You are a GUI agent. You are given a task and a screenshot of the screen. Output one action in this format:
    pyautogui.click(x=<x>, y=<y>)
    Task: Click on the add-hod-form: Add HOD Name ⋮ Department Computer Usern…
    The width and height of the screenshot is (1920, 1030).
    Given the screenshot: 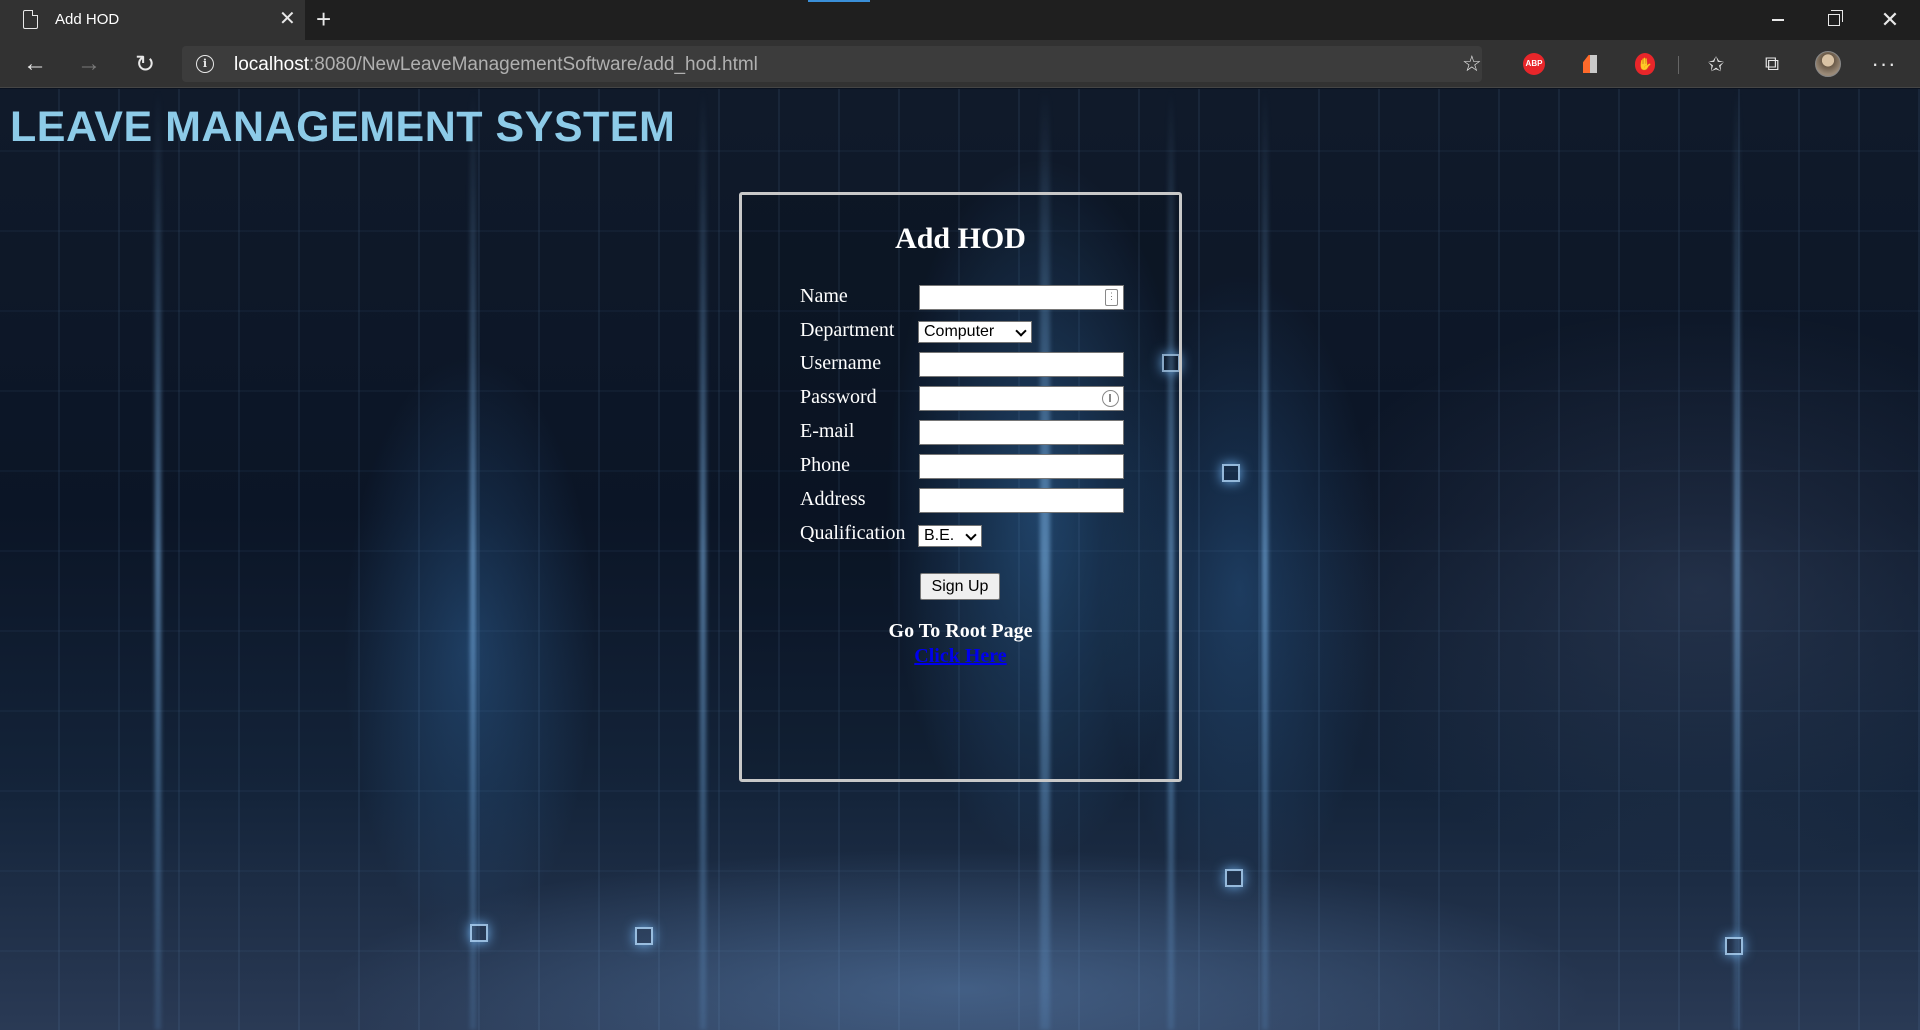 What is the action you would take?
    pyautogui.click(x=960, y=487)
    